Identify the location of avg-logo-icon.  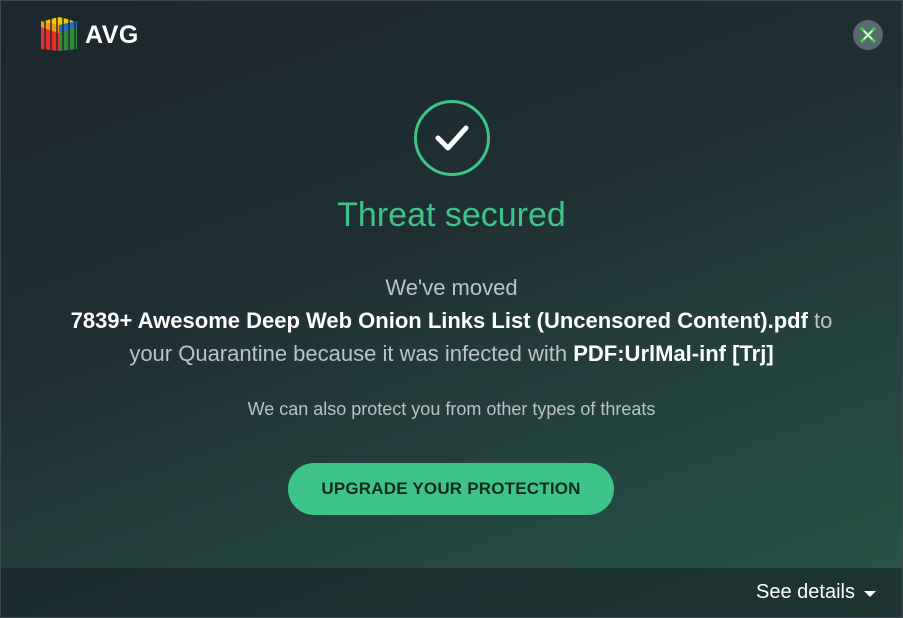
(59, 35).